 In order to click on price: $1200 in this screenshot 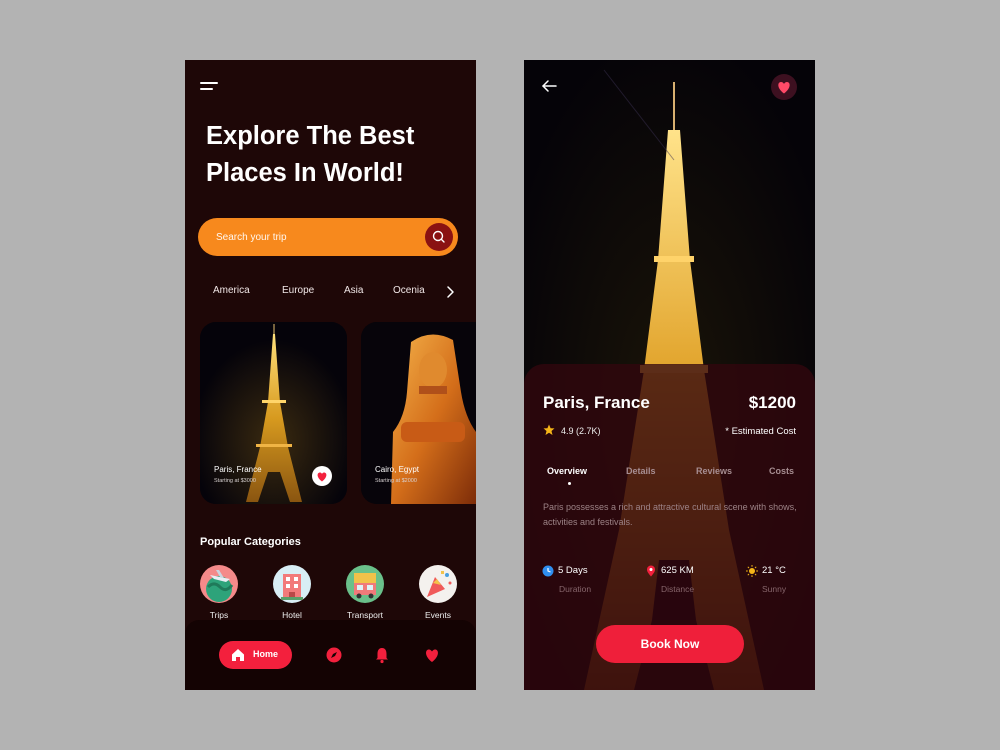, I will do `click(772, 402)`.